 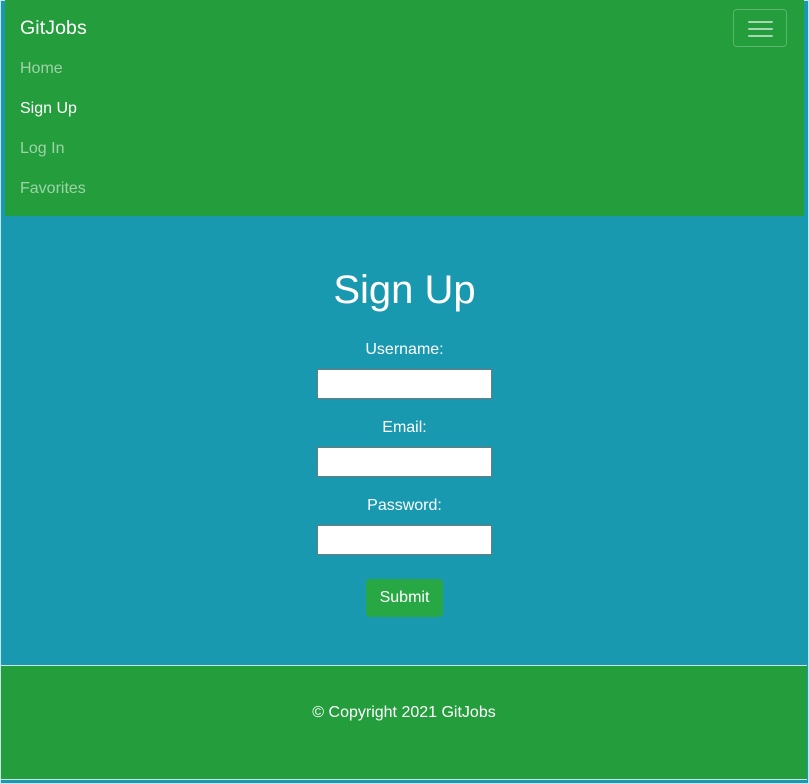 What do you see at coordinates (404, 462) in the screenshot?
I see `email-input` at bounding box center [404, 462].